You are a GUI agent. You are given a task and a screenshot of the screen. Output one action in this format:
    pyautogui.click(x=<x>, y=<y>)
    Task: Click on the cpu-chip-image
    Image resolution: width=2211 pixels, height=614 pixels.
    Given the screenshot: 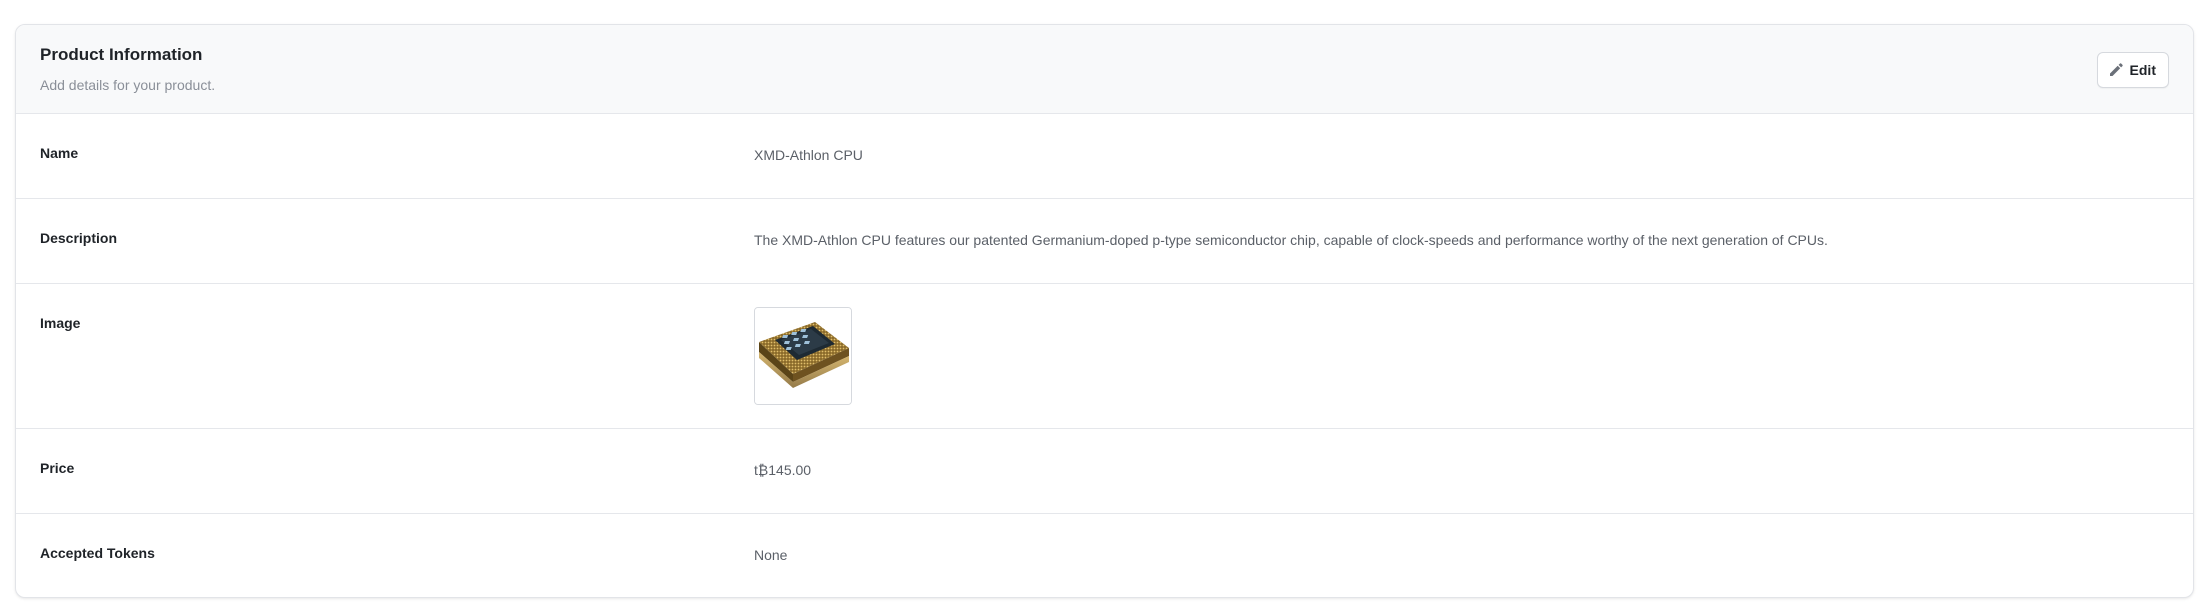 What is the action you would take?
    pyautogui.click(x=803, y=356)
    